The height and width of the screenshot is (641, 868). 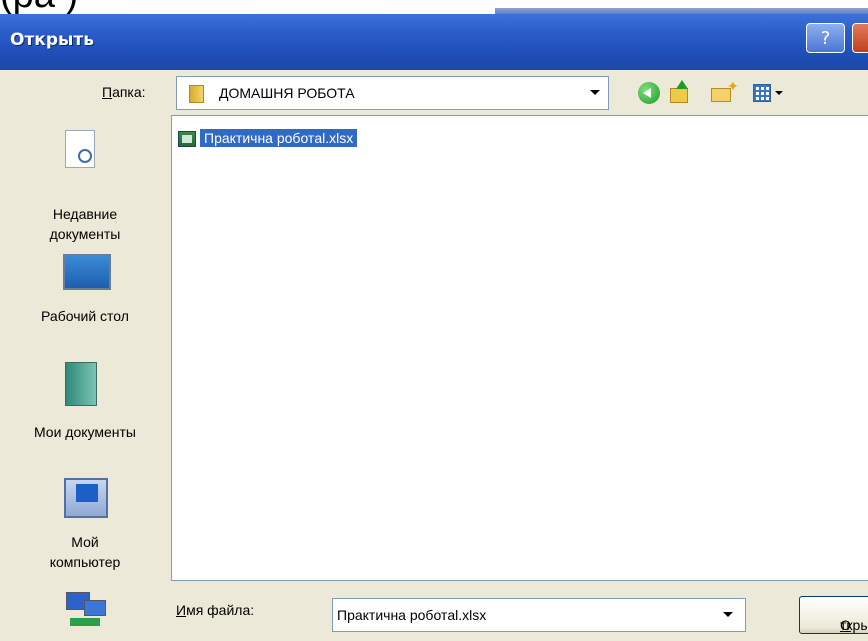 I want to click on close-button, so click(x=860, y=38).